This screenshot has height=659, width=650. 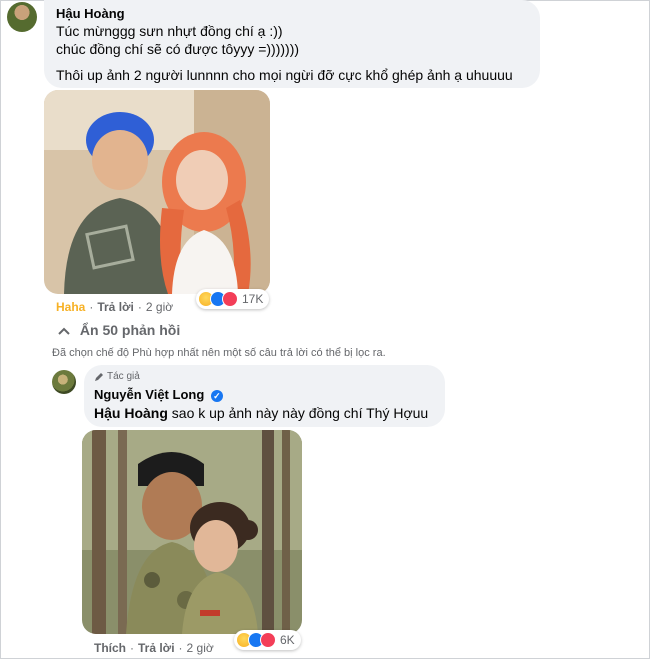 What do you see at coordinates (90, 13) in the screenshot?
I see `comment-author: Hậu Hoàng` at bounding box center [90, 13].